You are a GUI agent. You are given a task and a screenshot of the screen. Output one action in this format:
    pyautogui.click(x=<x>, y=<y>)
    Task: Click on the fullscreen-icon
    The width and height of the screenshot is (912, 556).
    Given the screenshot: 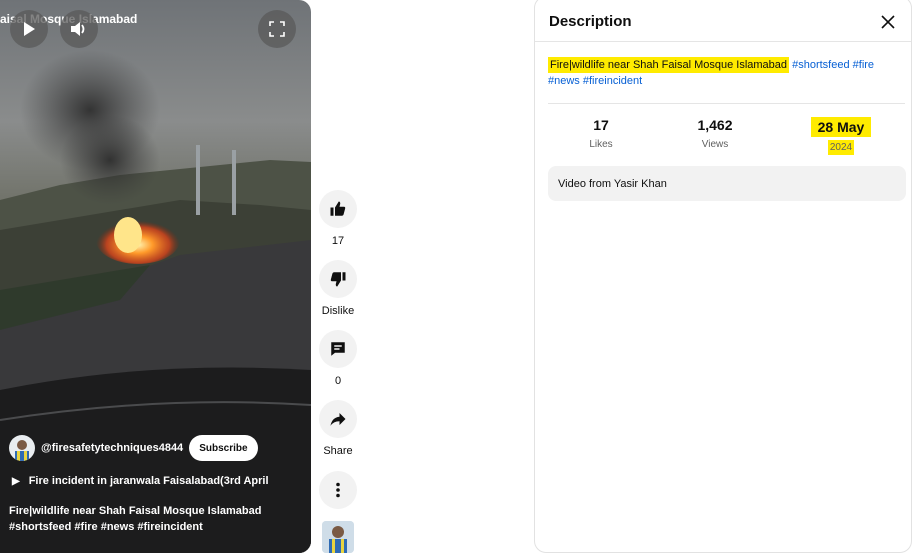 What is the action you would take?
    pyautogui.click(x=277, y=29)
    